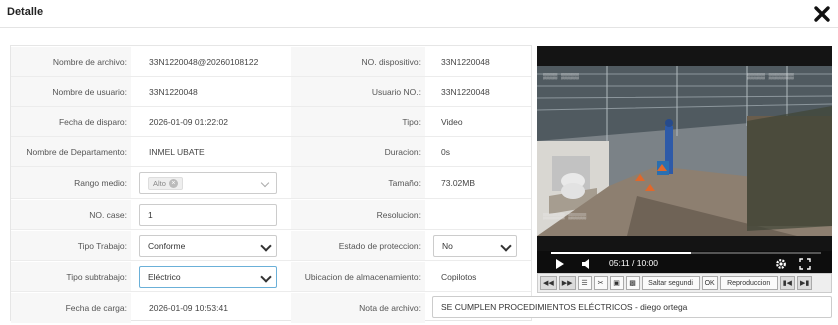  I want to click on detail-row: Rango medio: Alto × Tamaño: 73.02MB, so click(271, 183).